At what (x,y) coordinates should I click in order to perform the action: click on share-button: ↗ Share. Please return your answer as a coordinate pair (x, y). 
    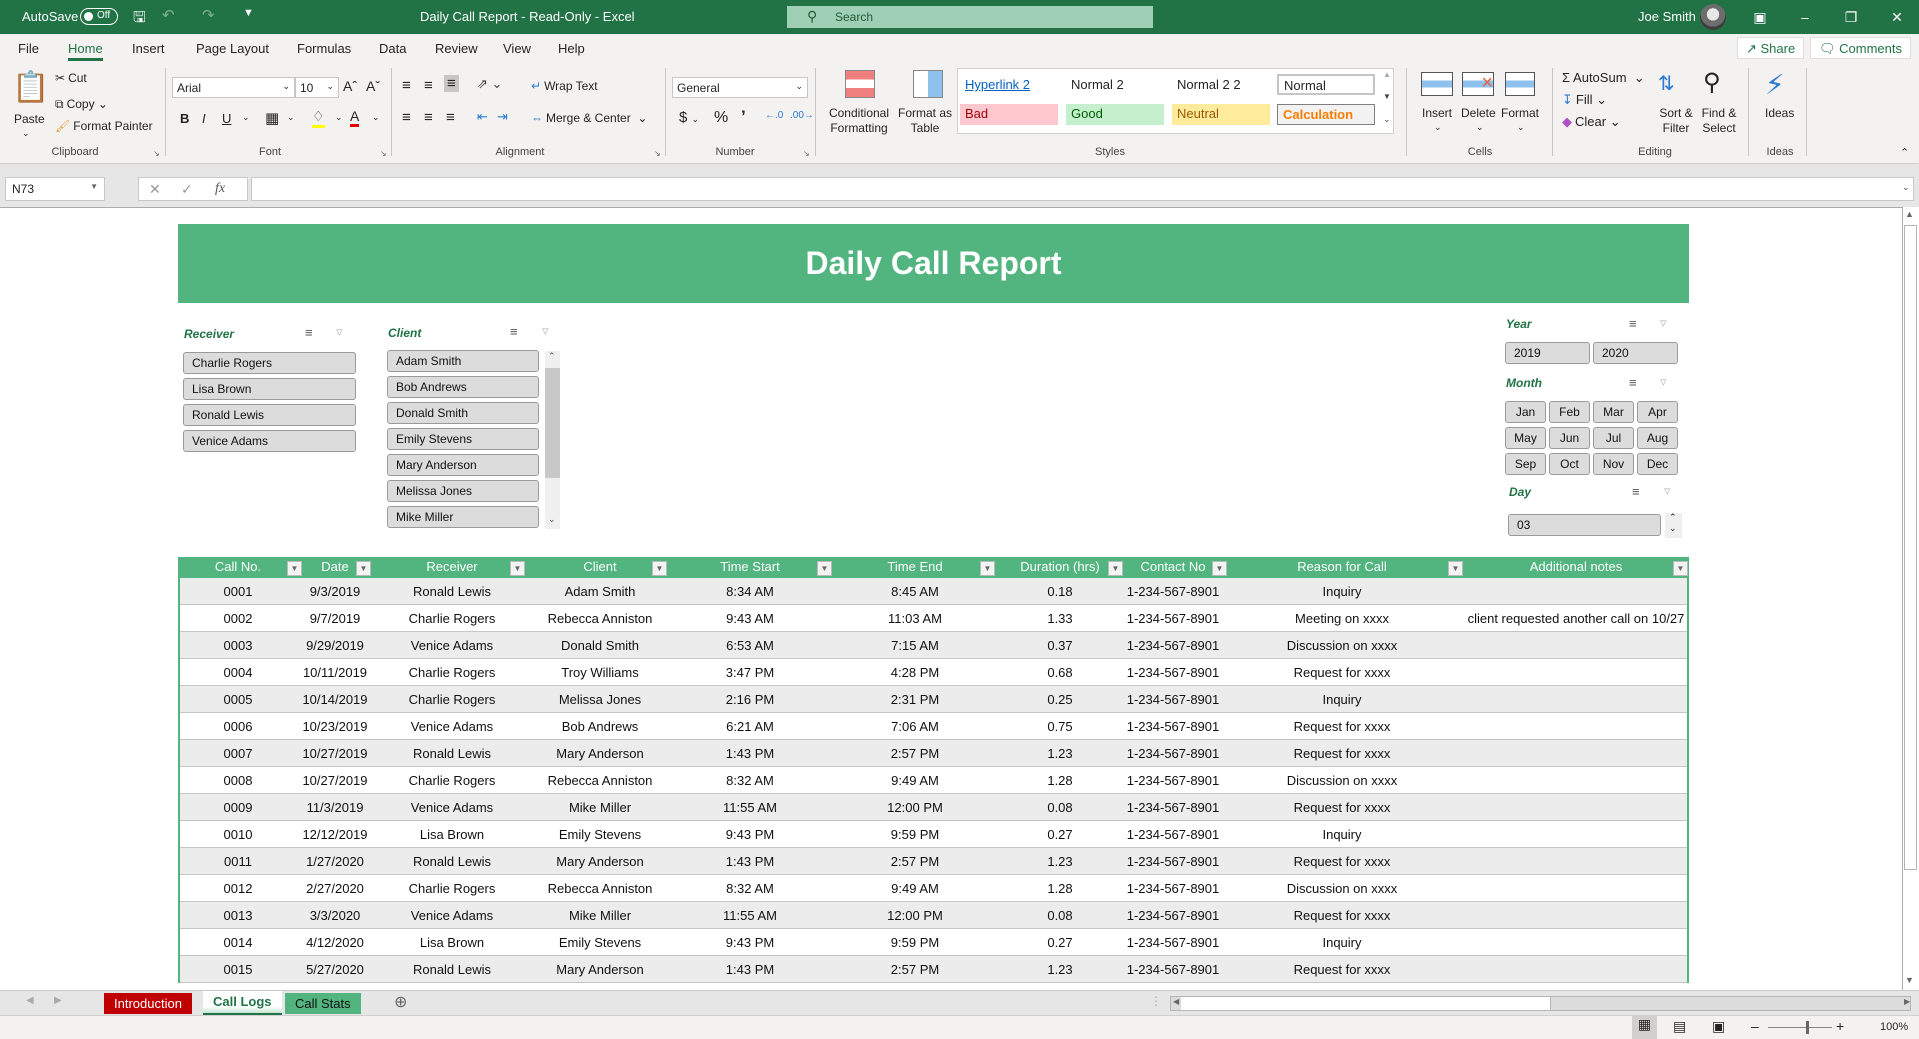
    Looking at the image, I should click on (1771, 48).